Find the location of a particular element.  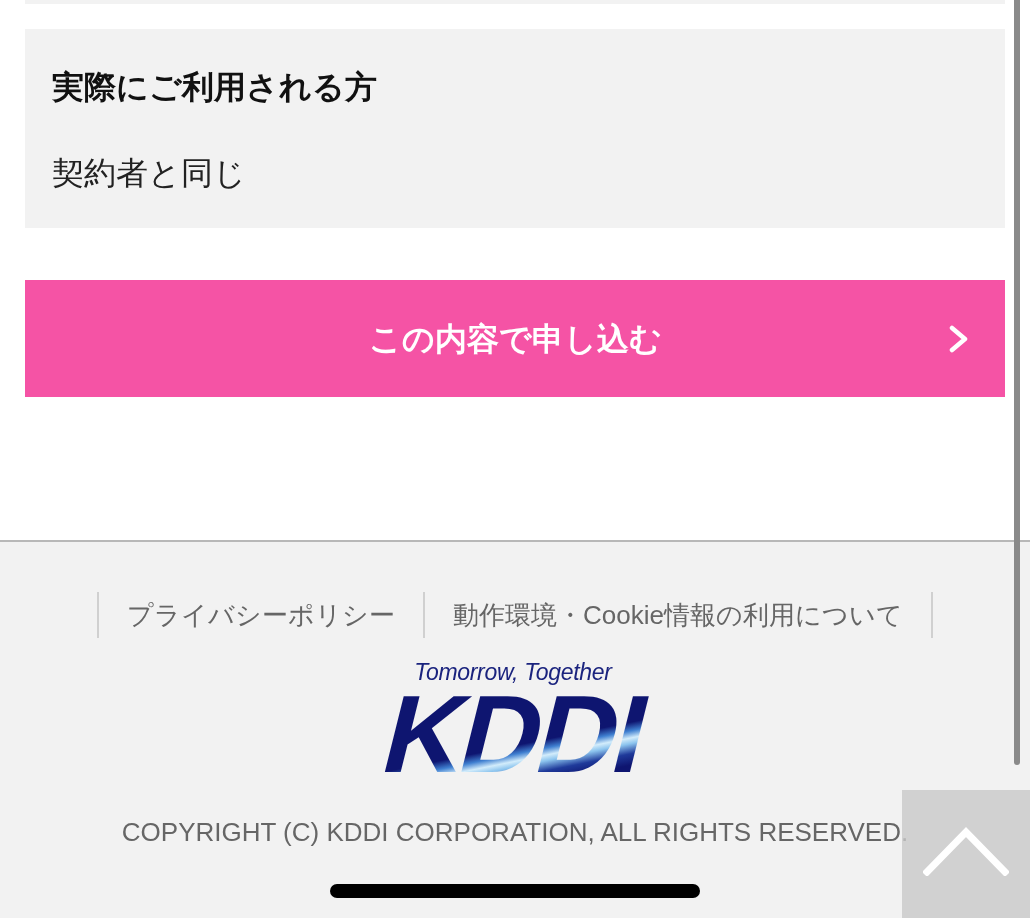

footer-link: 動作環境・Cookie情報の利用について is located at coordinates (679, 615).